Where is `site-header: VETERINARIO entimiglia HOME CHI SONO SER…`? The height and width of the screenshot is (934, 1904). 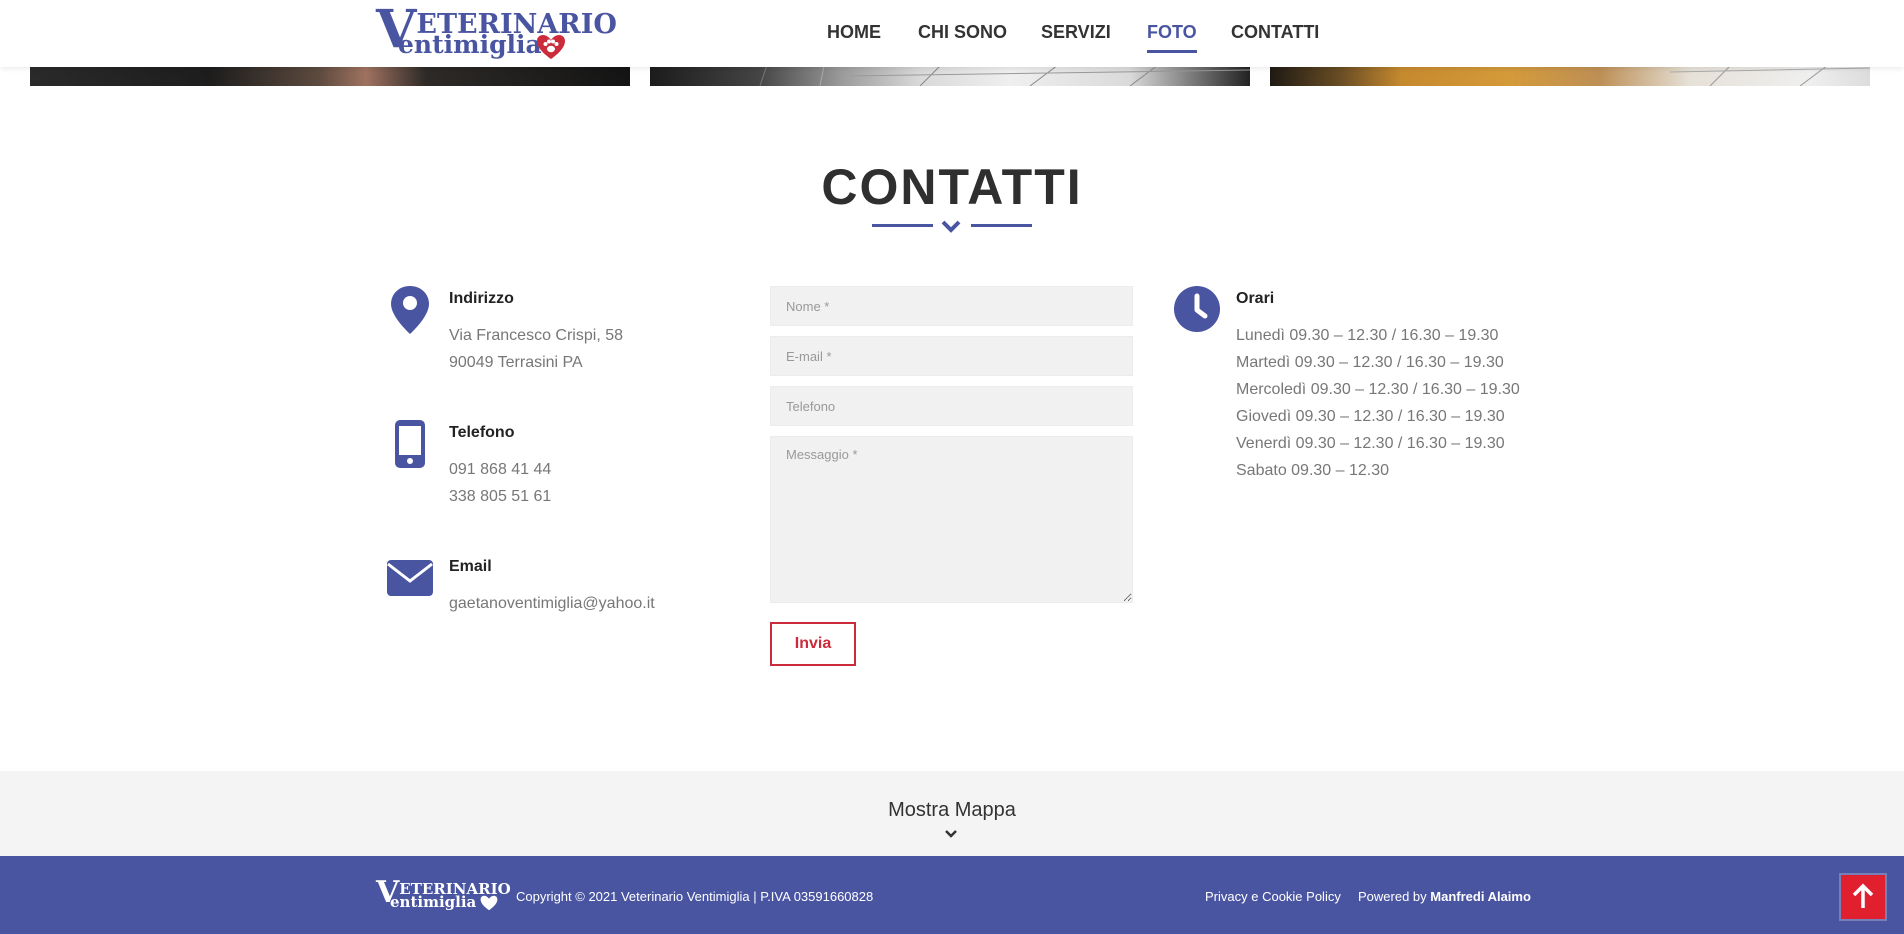
site-header: VETERINARIO entimiglia HOME CHI SONO SER… is located at coordinates (952, 33).